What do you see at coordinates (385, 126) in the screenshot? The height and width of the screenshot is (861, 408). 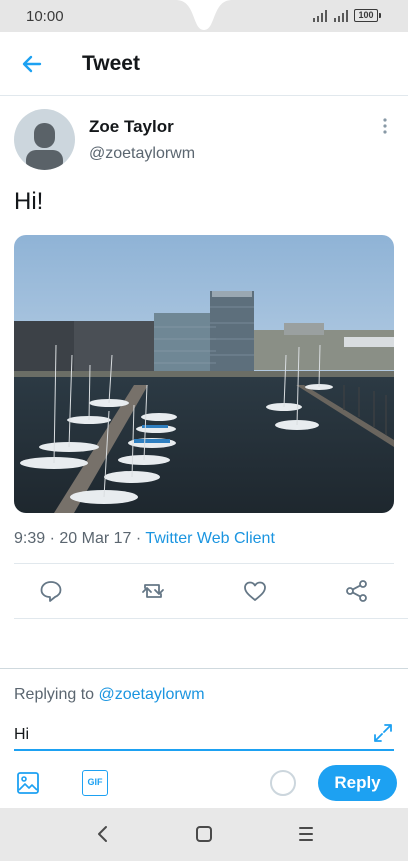 I see `more-options-icon` at bounding box center [385, 126].